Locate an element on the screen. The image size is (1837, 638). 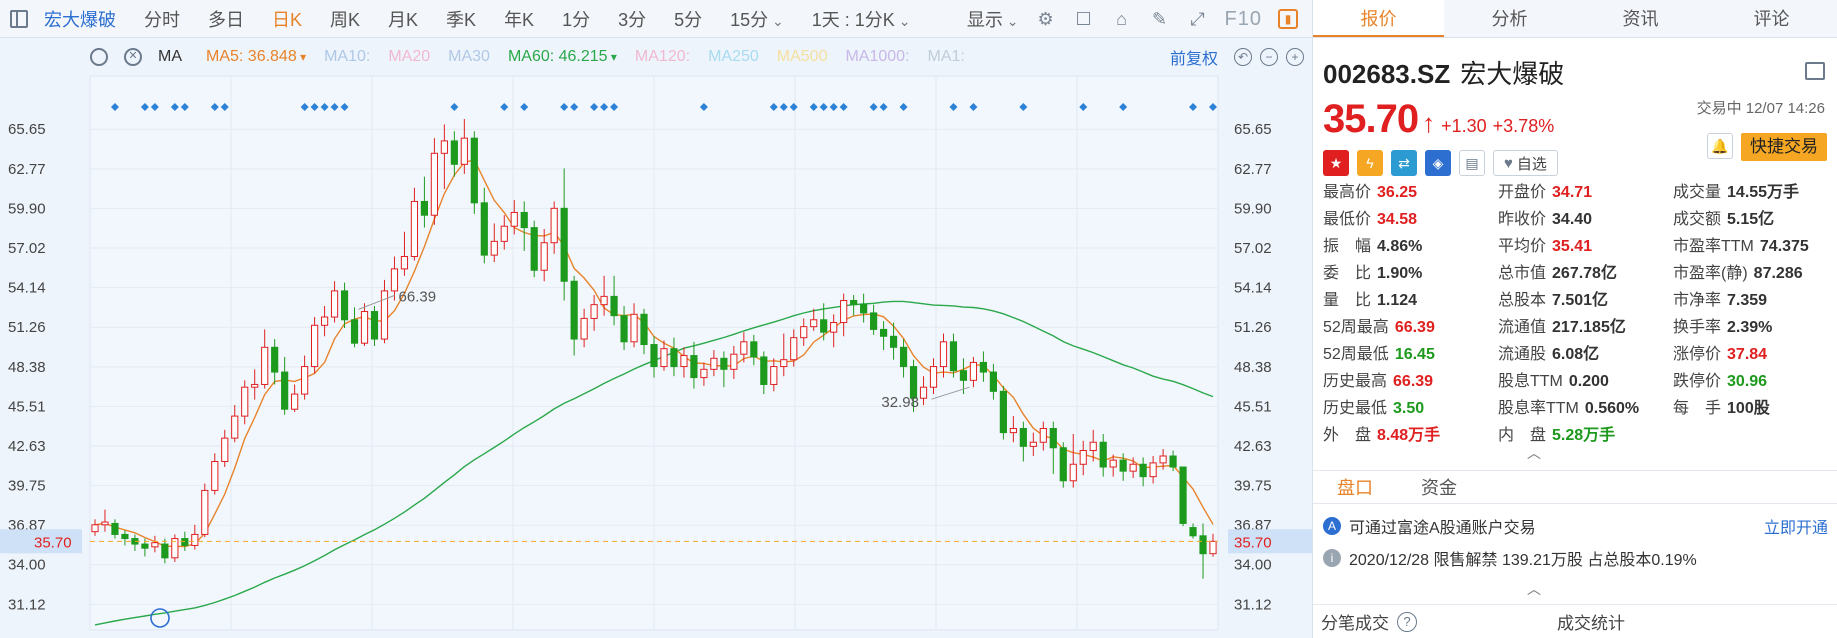
ma-indicator: MA60: 46.215 is located at coordinates (562, 57).